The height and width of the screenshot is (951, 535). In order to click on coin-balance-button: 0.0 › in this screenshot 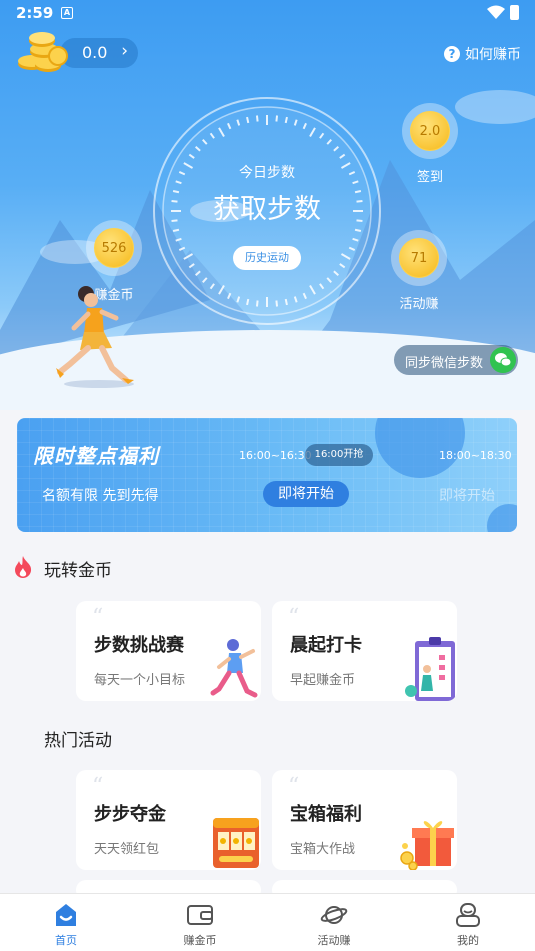, I will do `click(99, 53)`.